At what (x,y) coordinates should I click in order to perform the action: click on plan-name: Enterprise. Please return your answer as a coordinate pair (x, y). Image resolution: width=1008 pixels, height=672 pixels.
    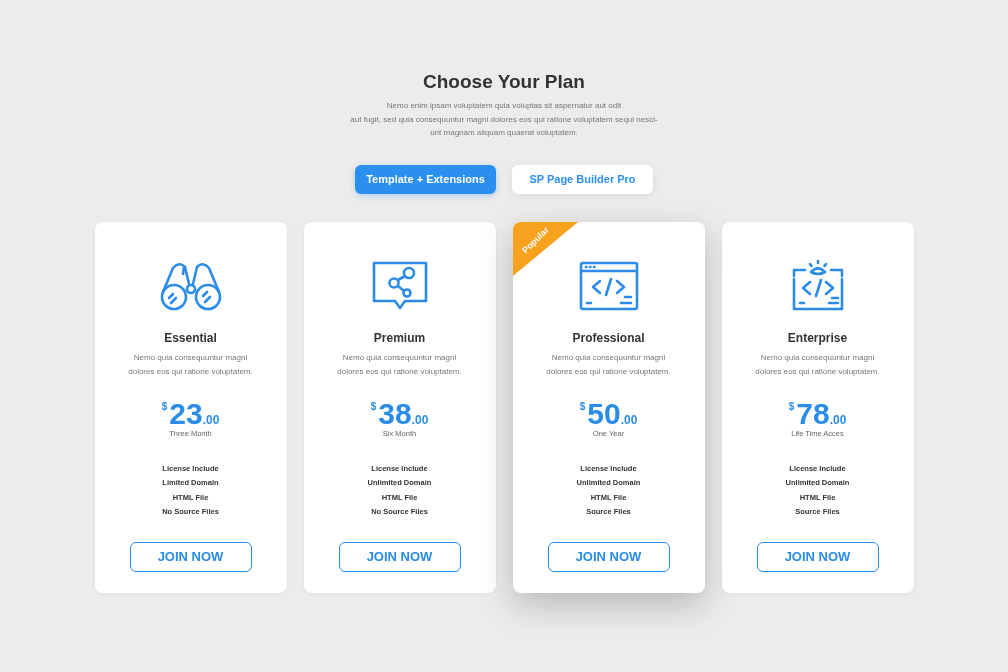
    Looking at the image, I should click on (817, 337).